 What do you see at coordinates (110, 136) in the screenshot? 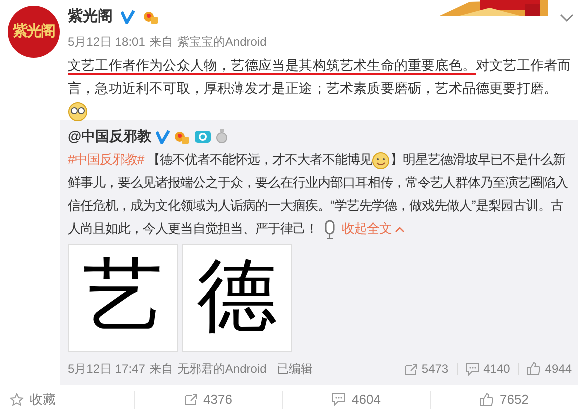
I see `user-name: @中国反邪教` at bounding box center [110, 136].